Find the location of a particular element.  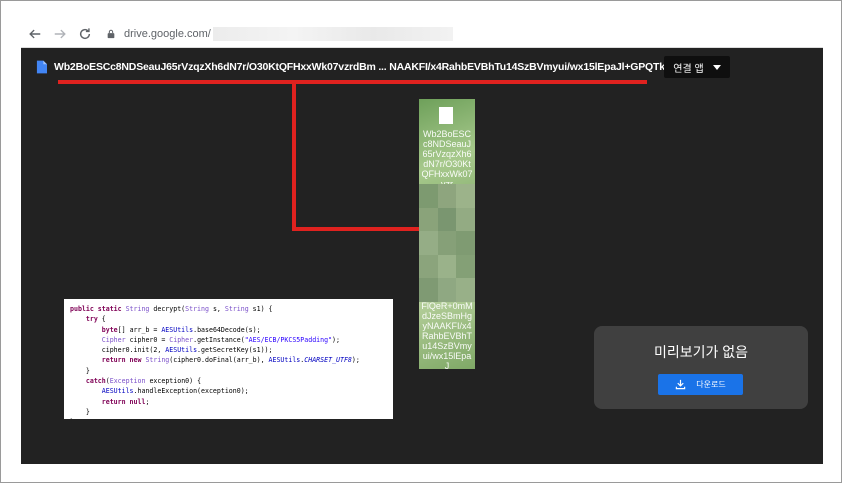

arrow-left-icon is located at coordinates (35, 34).